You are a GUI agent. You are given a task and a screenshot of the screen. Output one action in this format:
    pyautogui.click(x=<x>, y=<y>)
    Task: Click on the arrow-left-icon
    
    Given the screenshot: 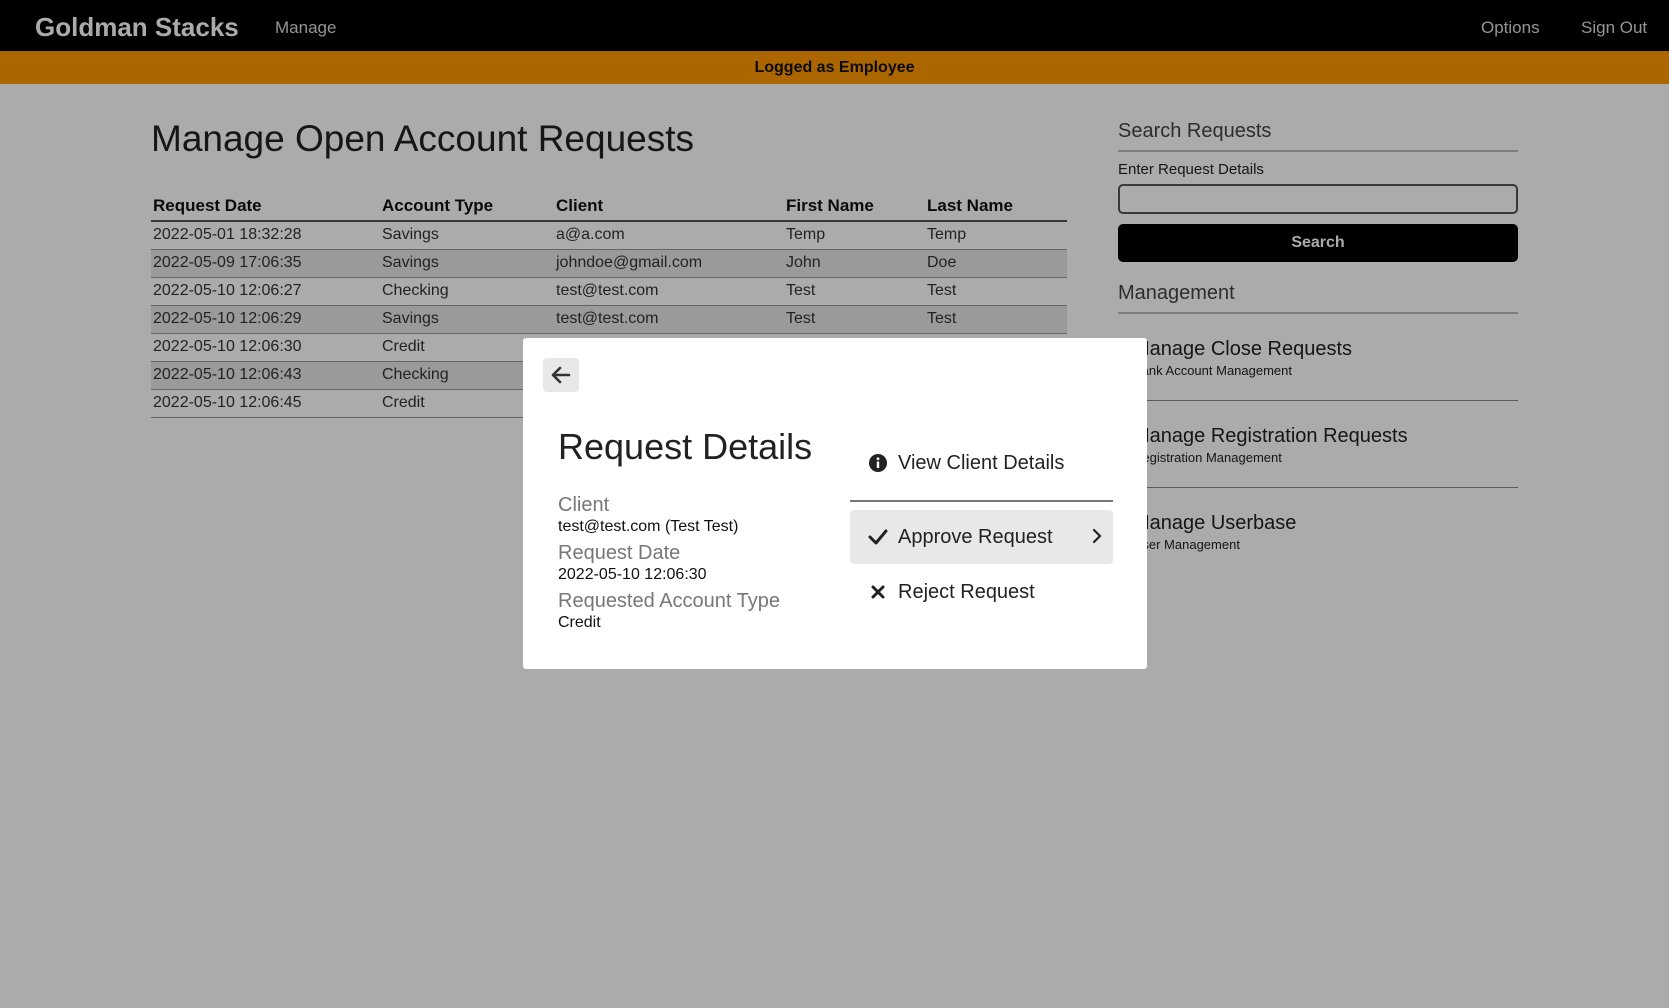 What is the action you would take?
    pyautogui.click(x=561, y=375)
    